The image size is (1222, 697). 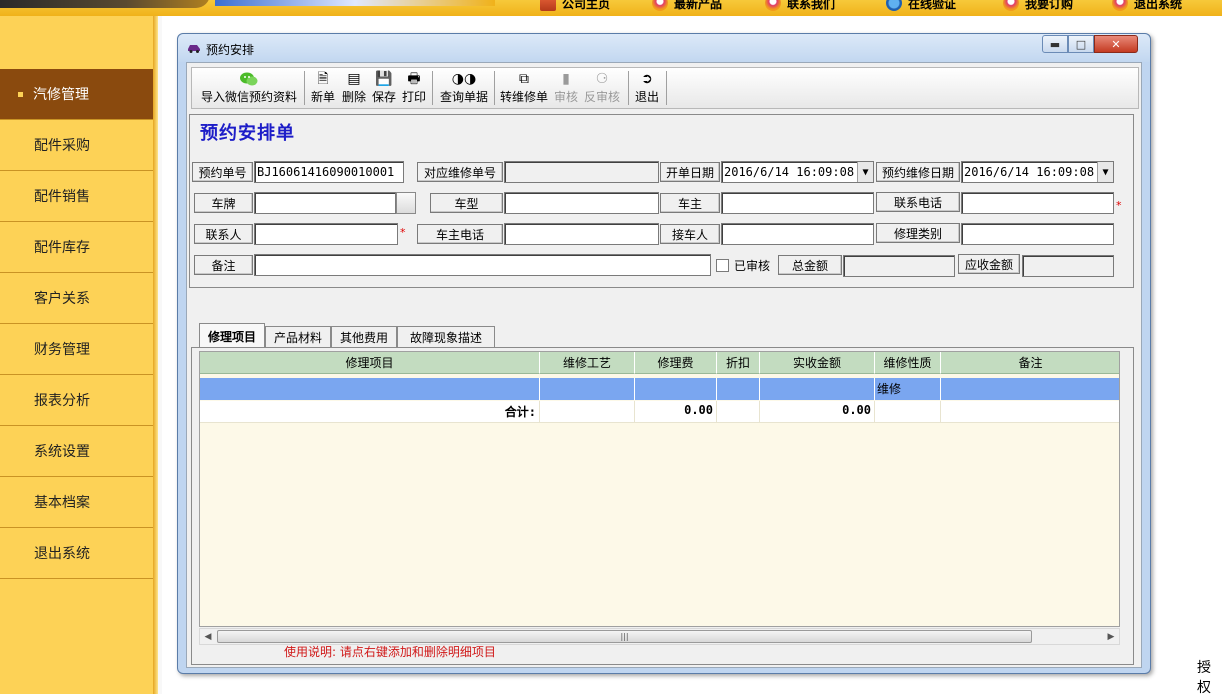 I want to click on nav-verify: 在线验证, so click(x=921, y=5).